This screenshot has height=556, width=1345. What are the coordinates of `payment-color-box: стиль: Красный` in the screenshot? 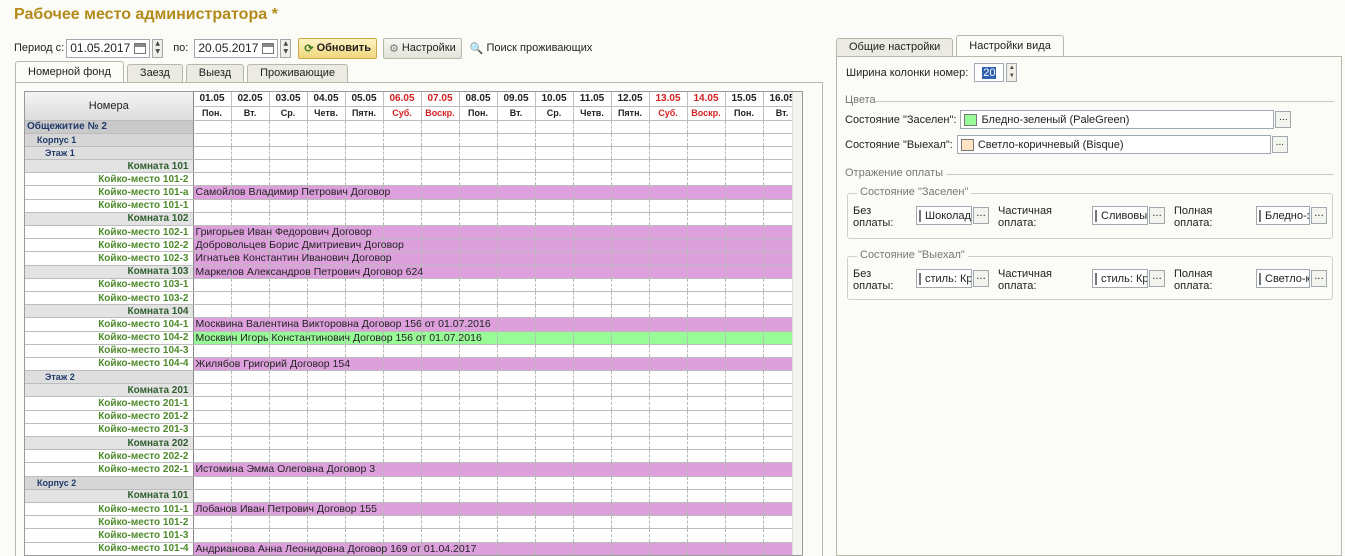 It's located at (944, 278).